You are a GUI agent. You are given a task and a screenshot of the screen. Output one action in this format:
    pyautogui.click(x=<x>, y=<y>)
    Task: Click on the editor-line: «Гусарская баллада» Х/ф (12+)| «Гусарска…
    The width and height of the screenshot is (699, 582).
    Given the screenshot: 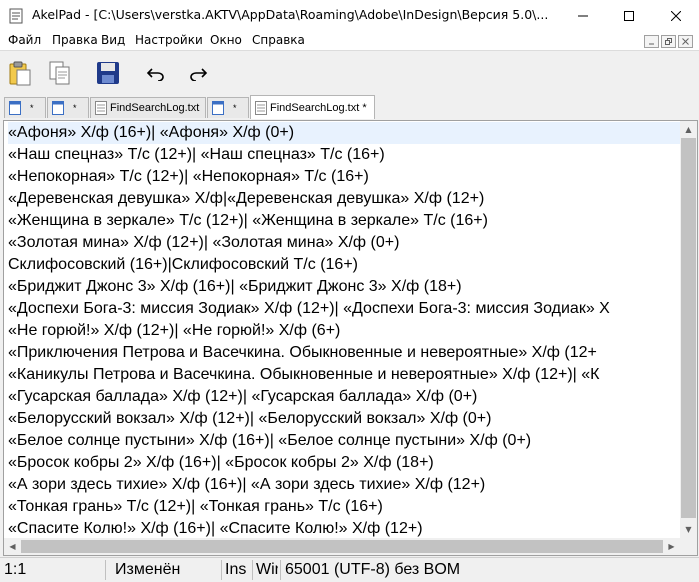 What is the action you would take?
    pyautogui.click(x=344, y=397)
    